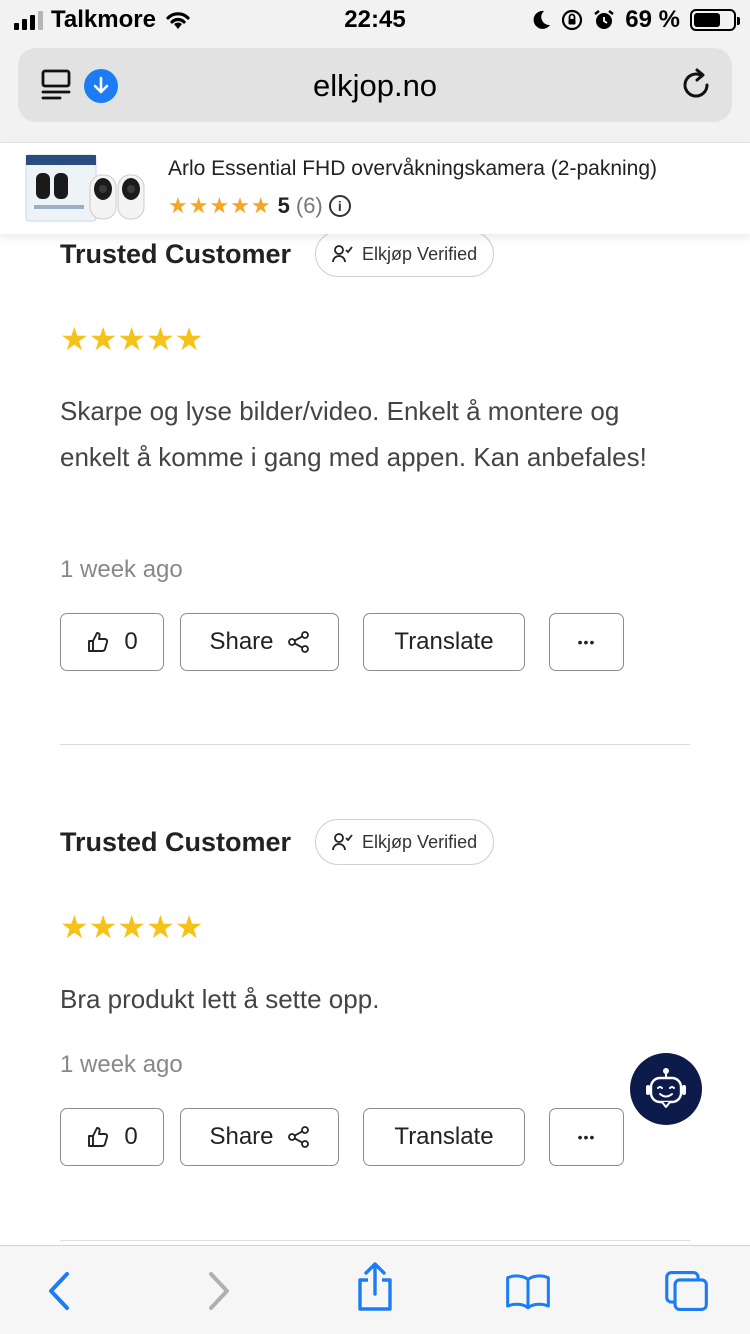 The height and width of the screenshot is (1334, 750). I want to click on product-image, so click(85, 188).